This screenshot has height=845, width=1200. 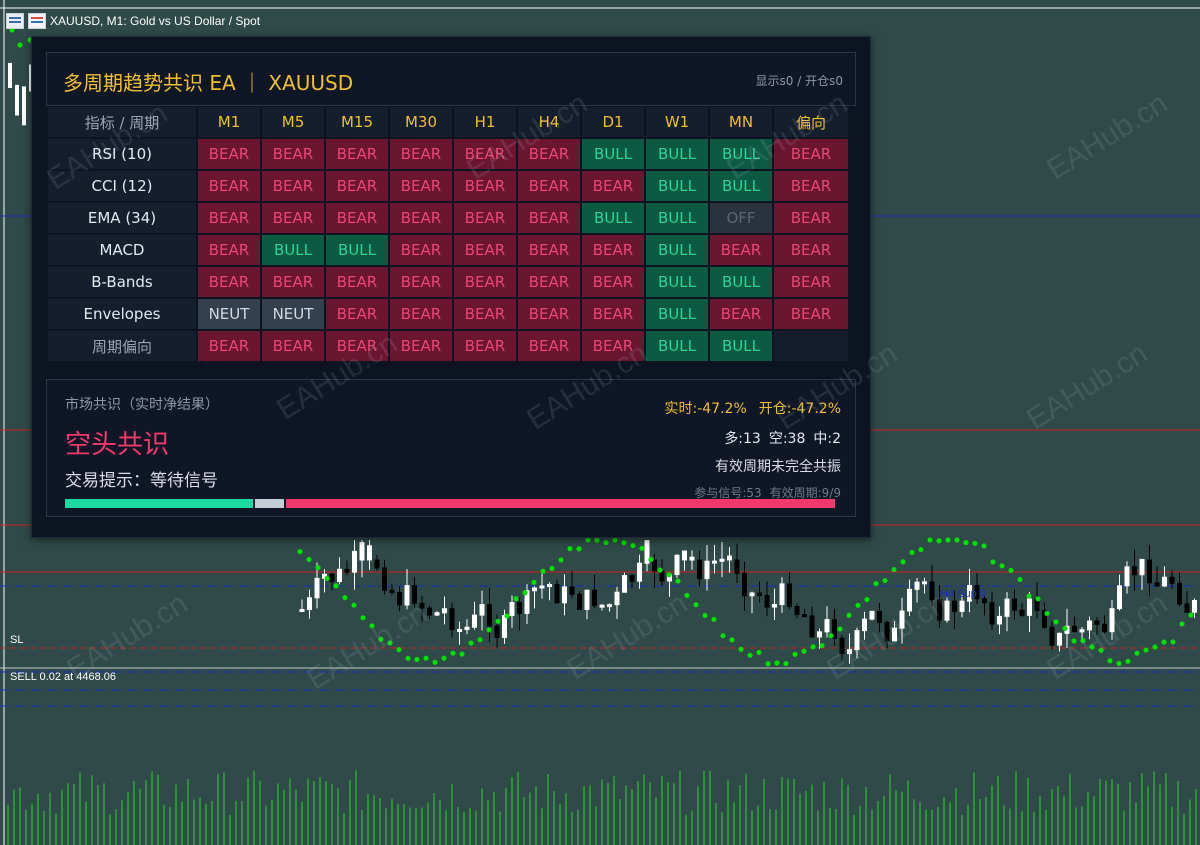 I want to click on signal-cell: BULL, so click(x=741, y=154).